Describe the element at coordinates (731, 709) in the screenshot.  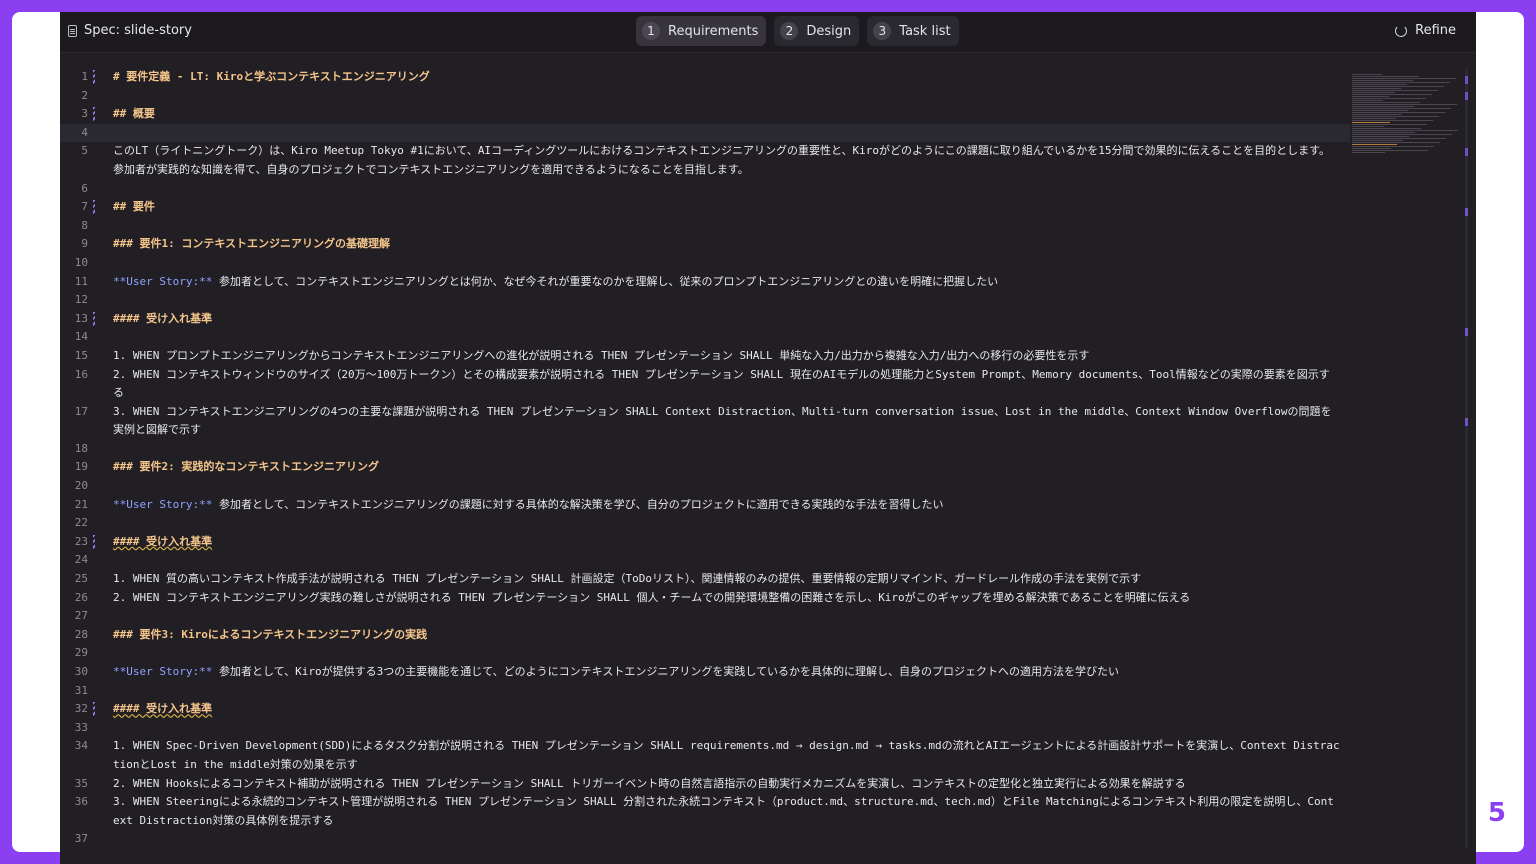
I see `line-content: #### 受け入れ基準` at that location.